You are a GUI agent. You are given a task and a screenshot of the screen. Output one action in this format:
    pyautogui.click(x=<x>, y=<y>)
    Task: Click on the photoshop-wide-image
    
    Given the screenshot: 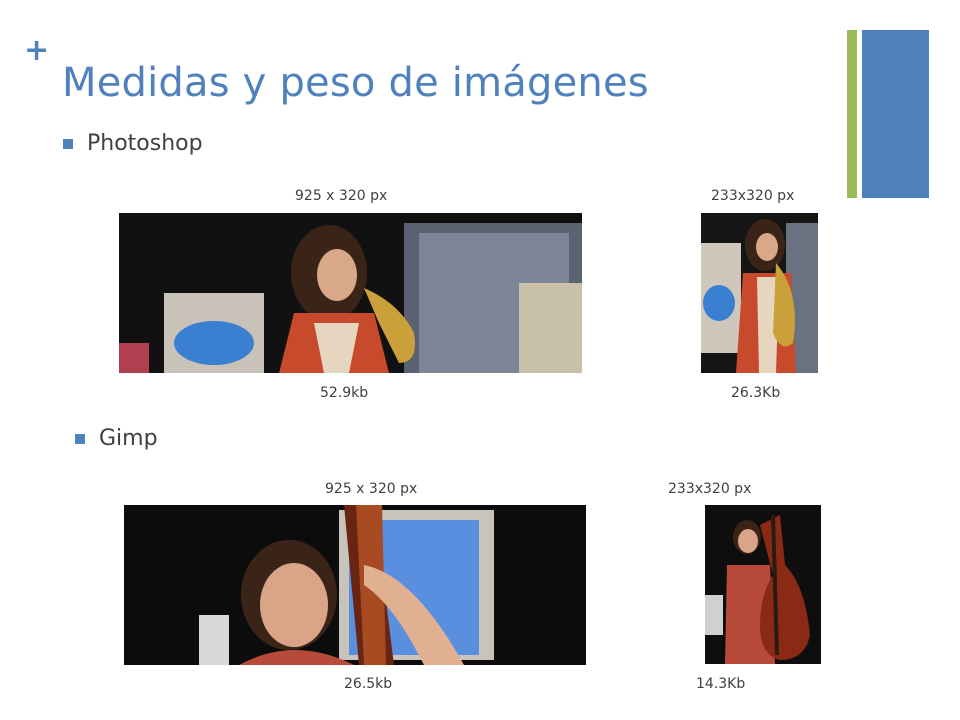 What is the action you would take?
    pyautogui.click(x=350, y=293)
    